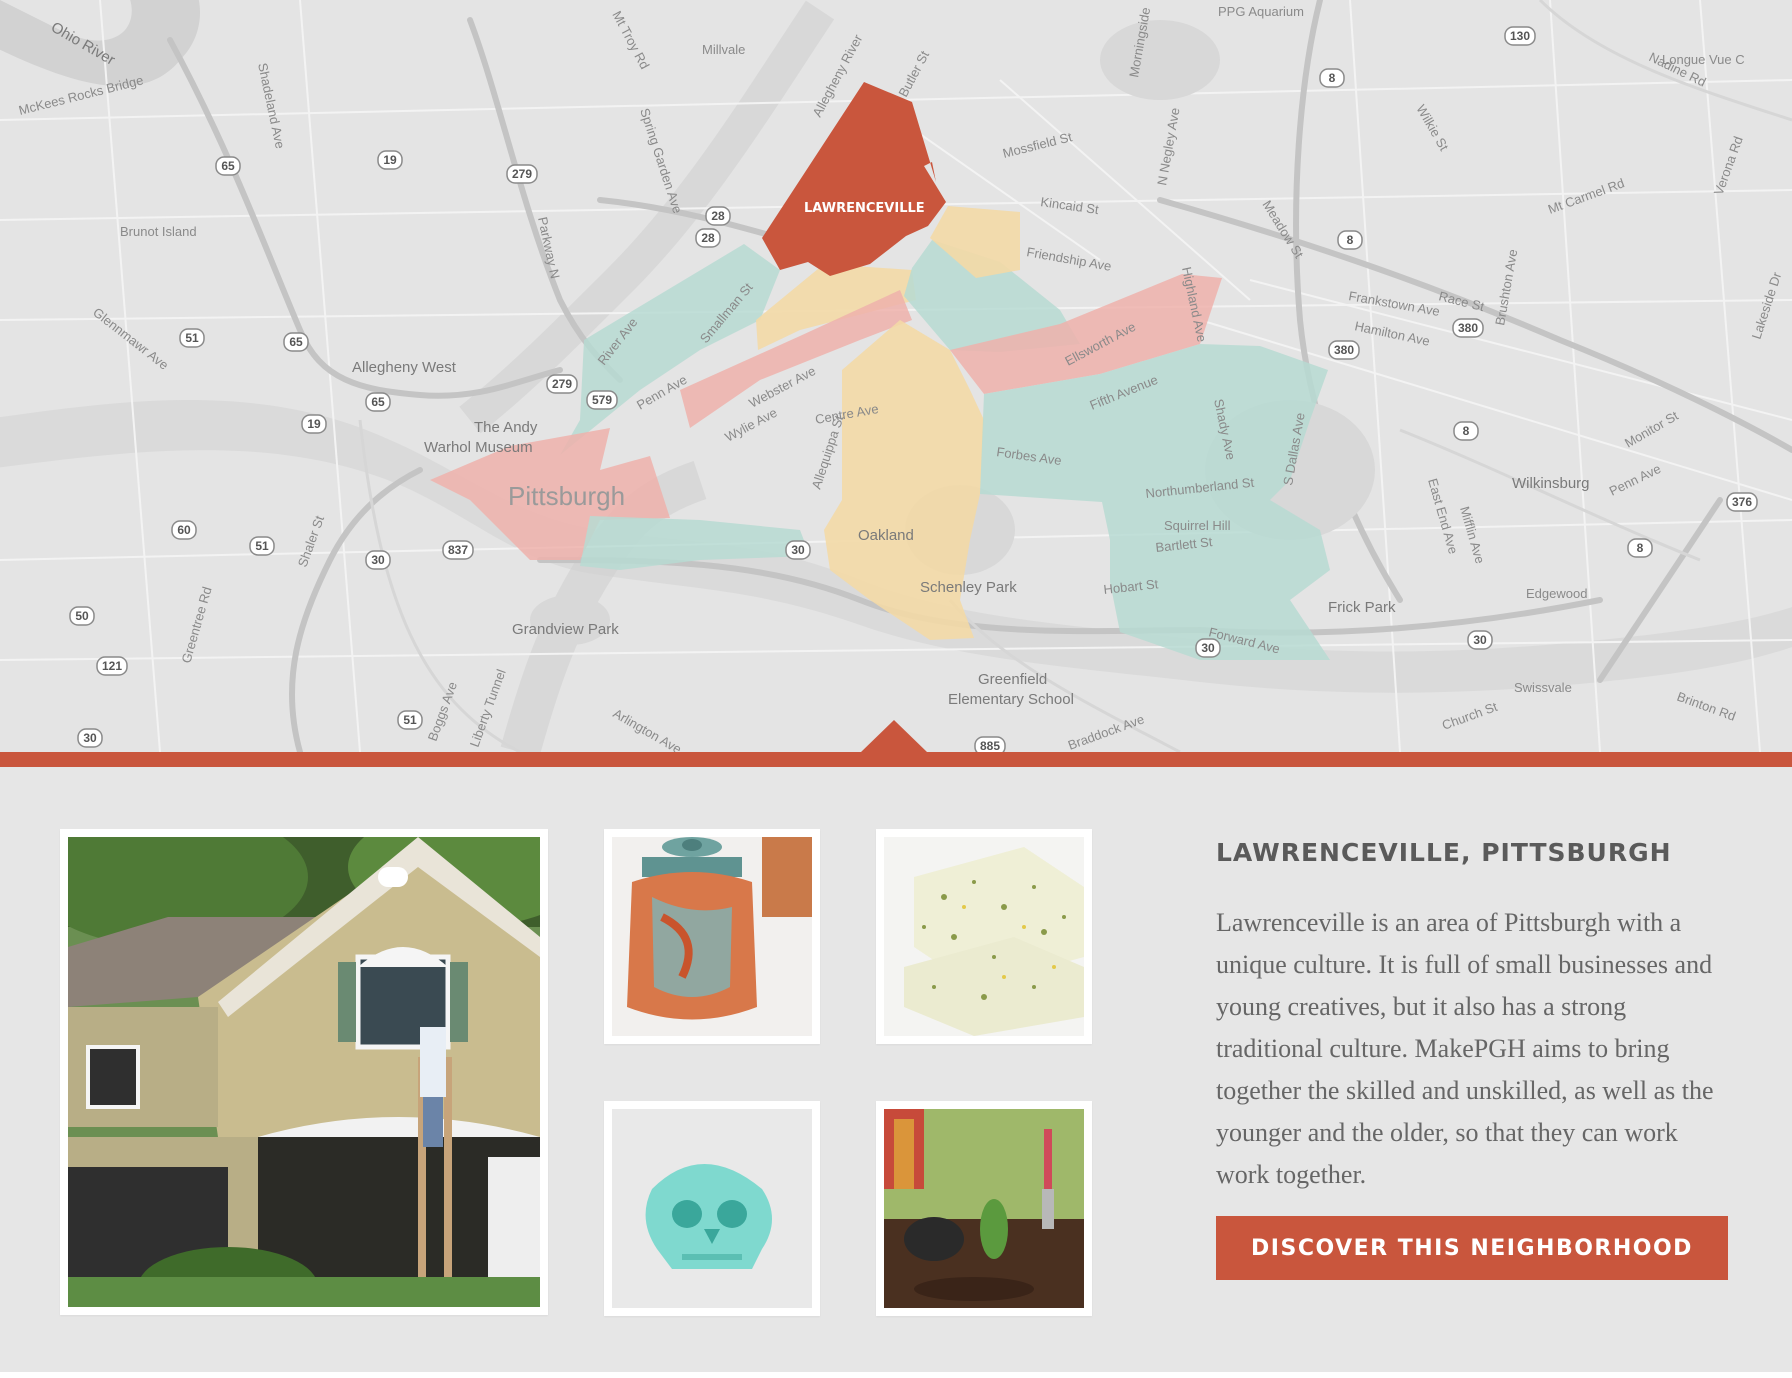 The height and width of the screenshot is (1378, 1792). I want to click on house-image, so click(304, 1072).